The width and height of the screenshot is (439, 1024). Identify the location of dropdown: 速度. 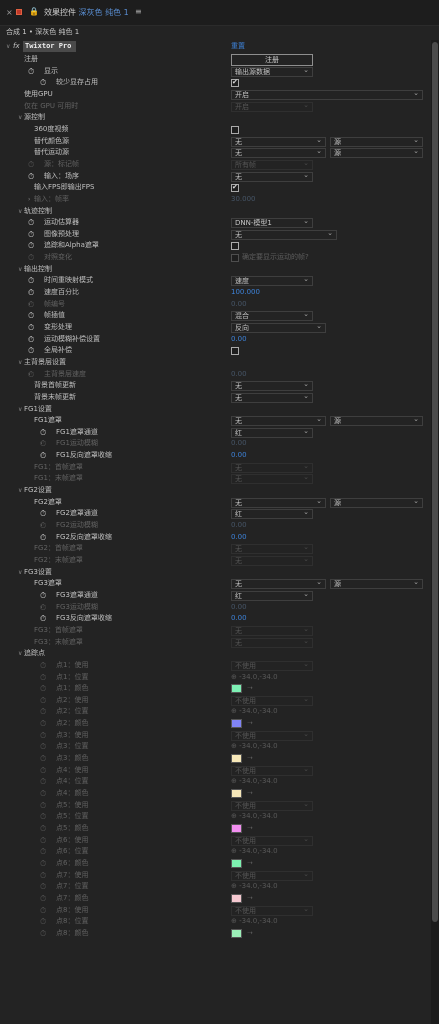
(272, 281).